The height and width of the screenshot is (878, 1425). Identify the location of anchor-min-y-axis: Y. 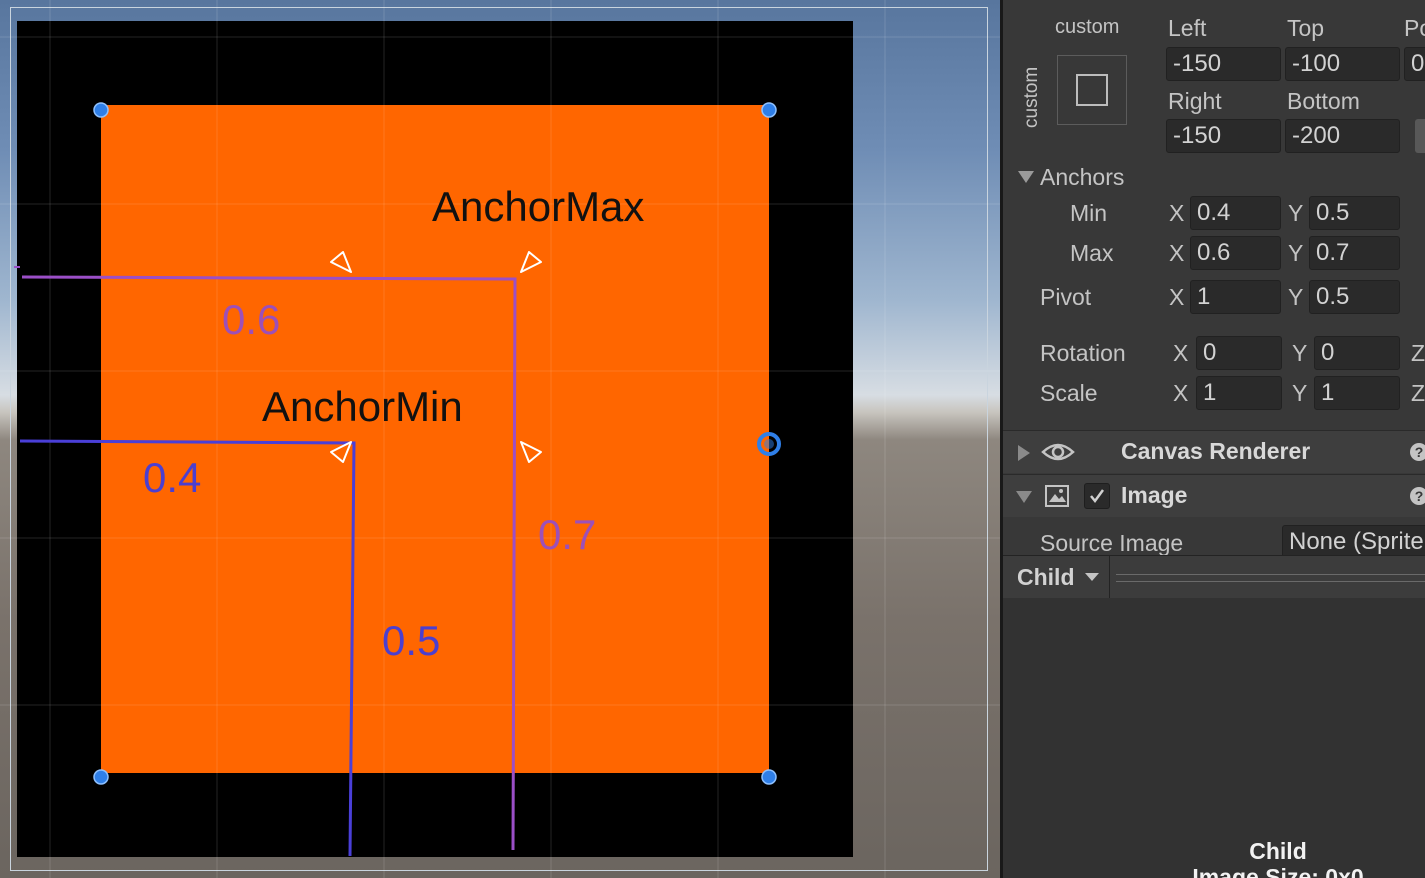
(1295, 213).